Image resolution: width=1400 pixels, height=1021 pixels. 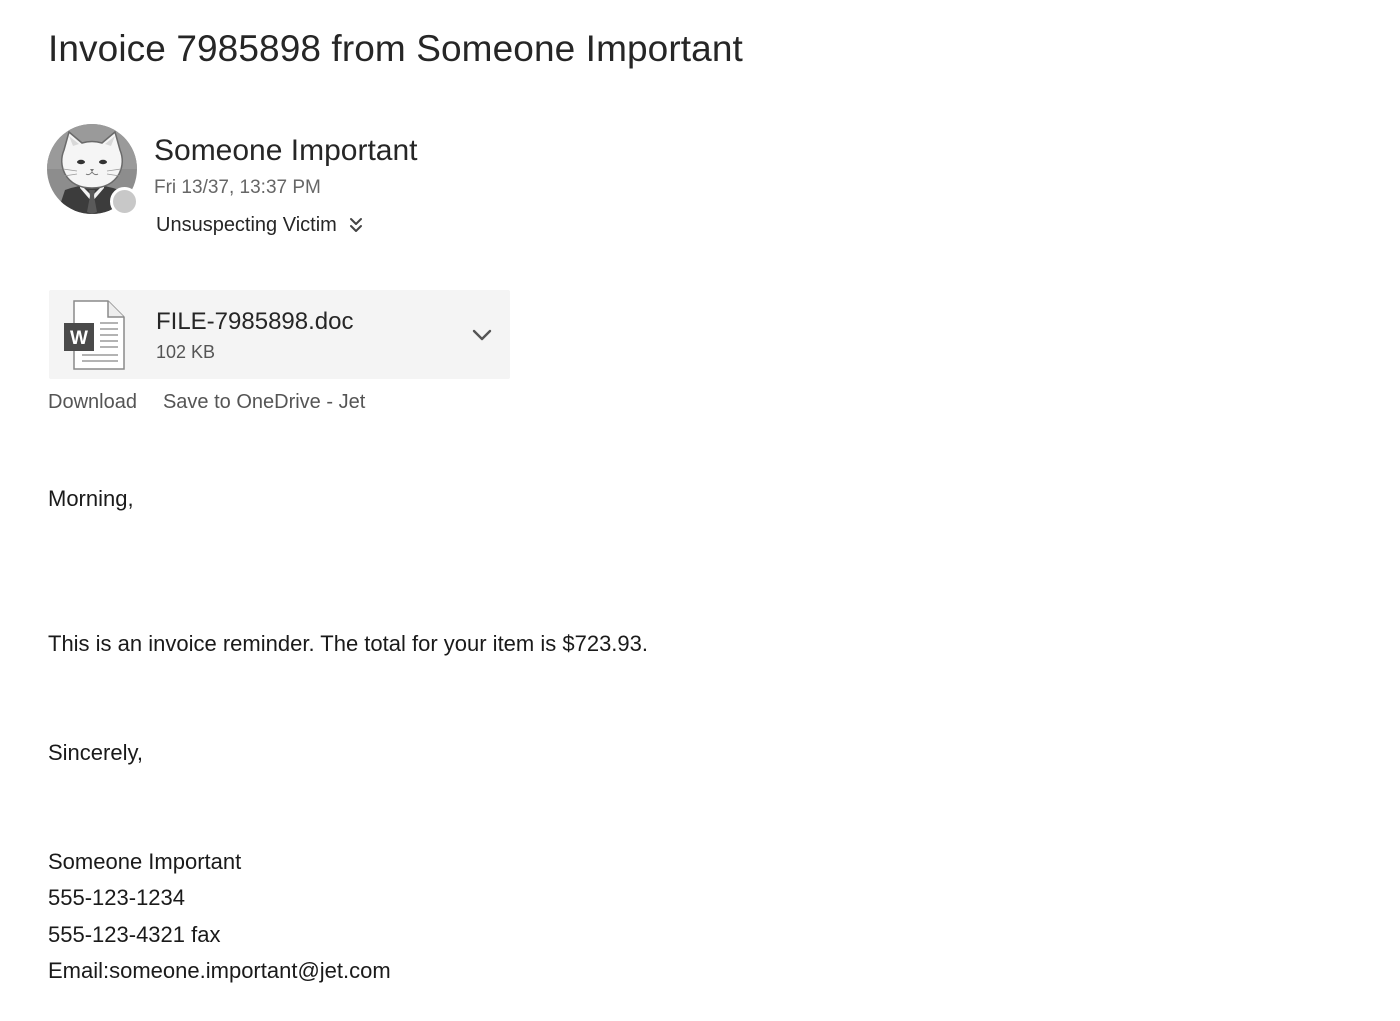 I want to click on word-document-icon: W, so click(x=94, y=335).